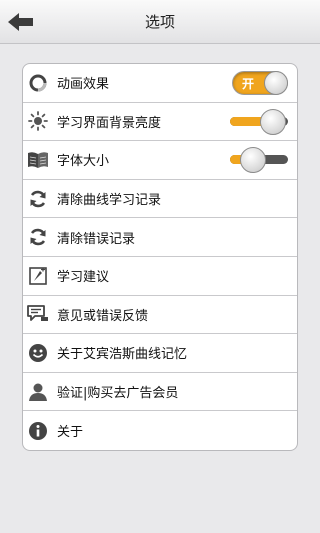 The width and height of the screenshot is (320, 533). What do you see at coordinates (160, 83) in the screenshot?
I see `setting-animation-effect: 动画效果 开` at bounding box center [160, 83].